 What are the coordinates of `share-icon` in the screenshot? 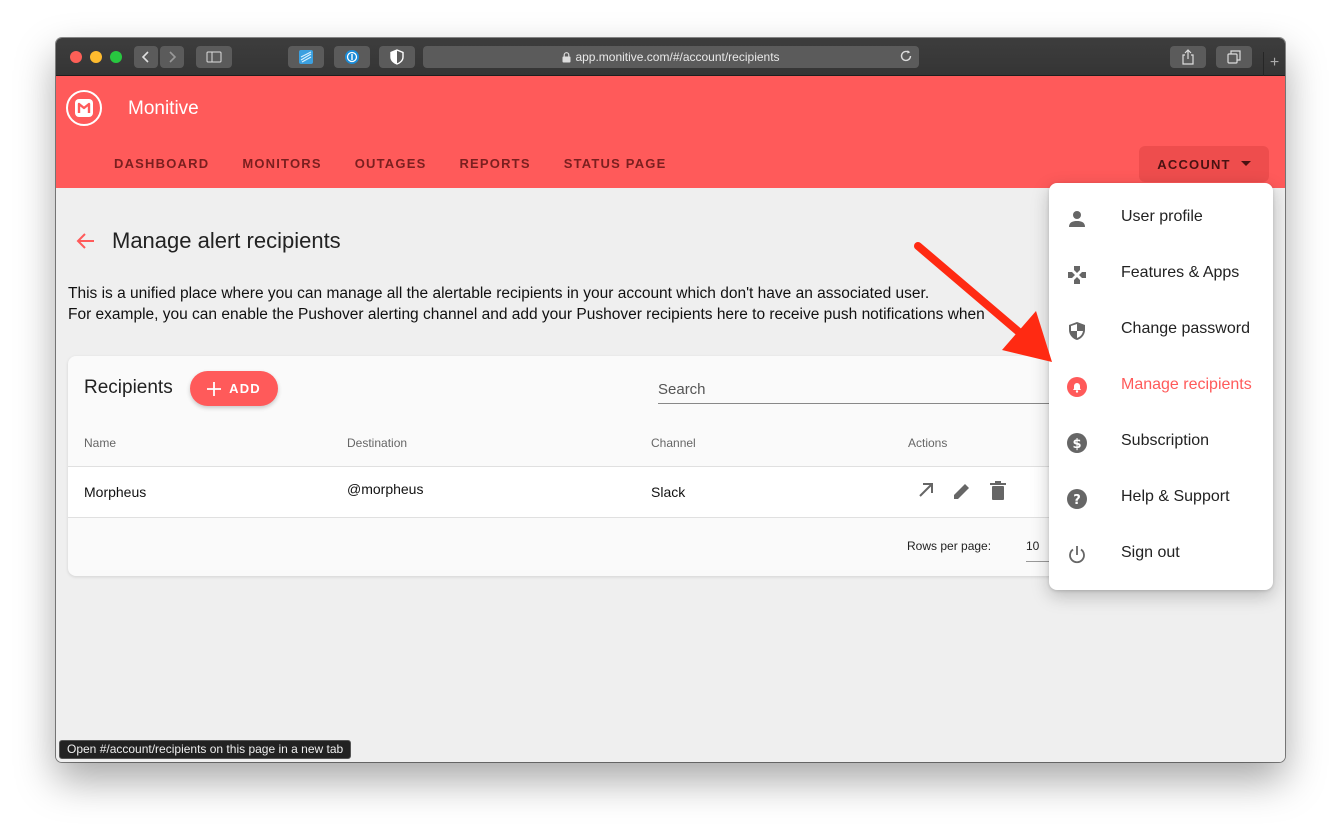 It's located at (1188, 57).